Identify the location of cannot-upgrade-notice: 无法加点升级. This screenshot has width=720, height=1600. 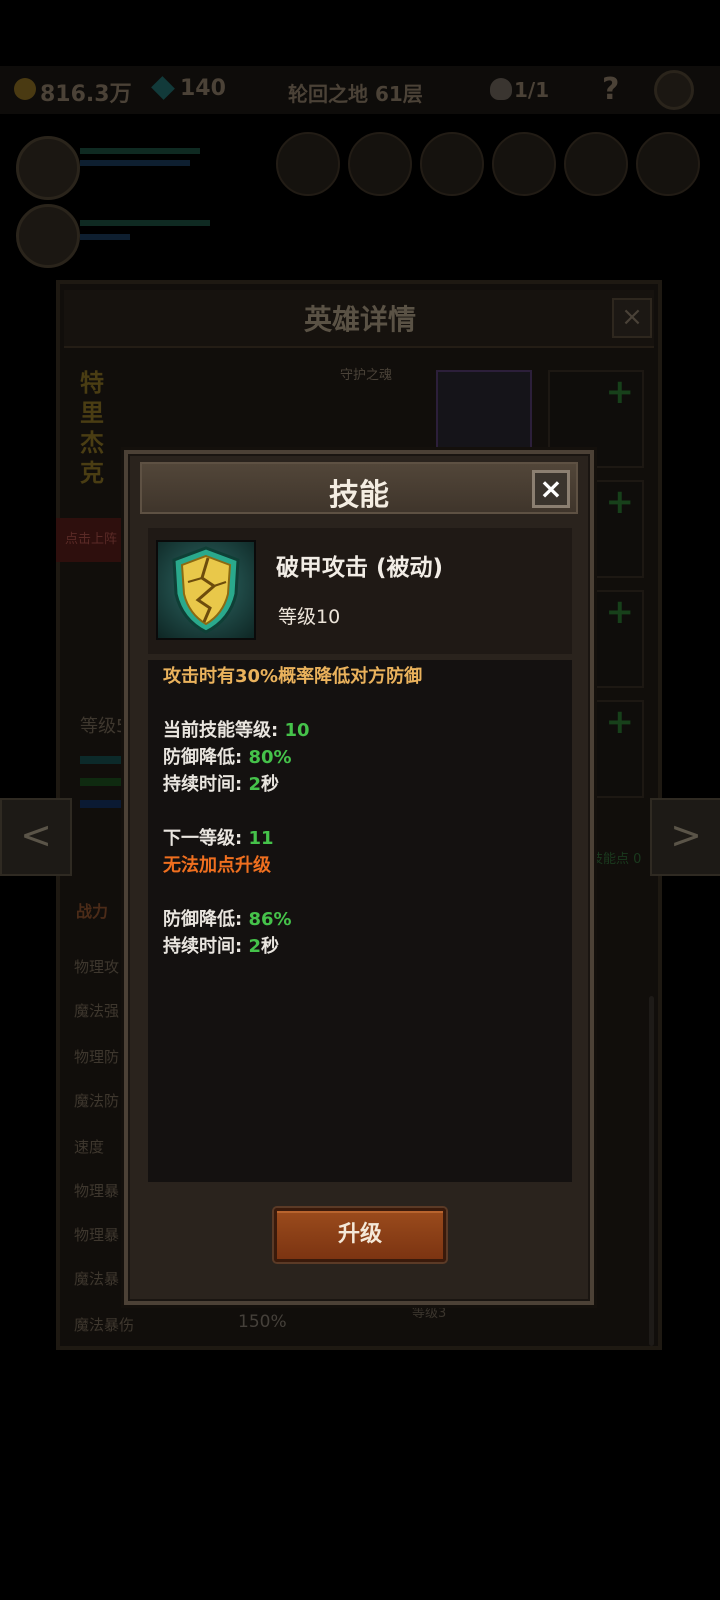
(217, 865).